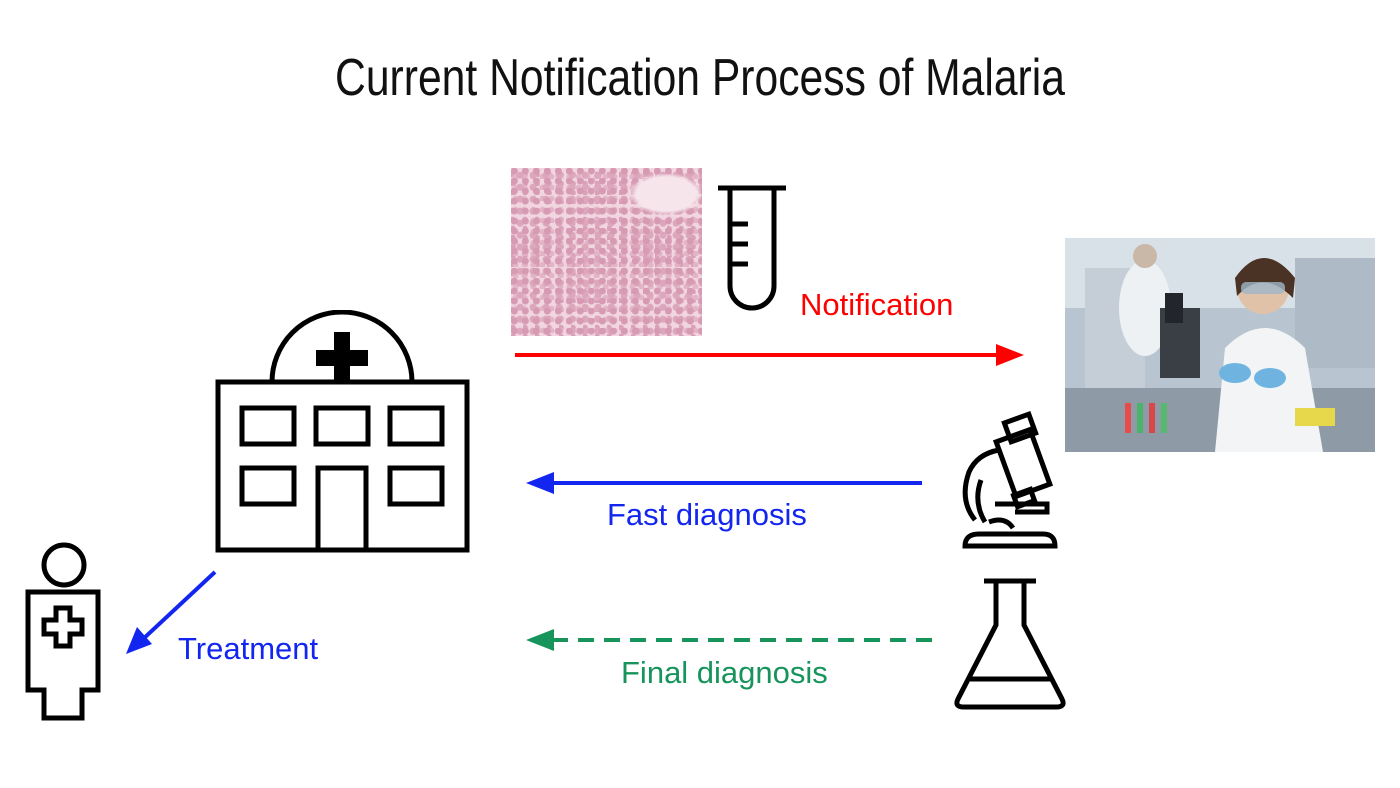 This screenshot has width=1400, height=788. What do you see at coordinates (729, 640) in the screenshot?
I see `final-diagnosis-arrow` at bounding box center [729, 640].